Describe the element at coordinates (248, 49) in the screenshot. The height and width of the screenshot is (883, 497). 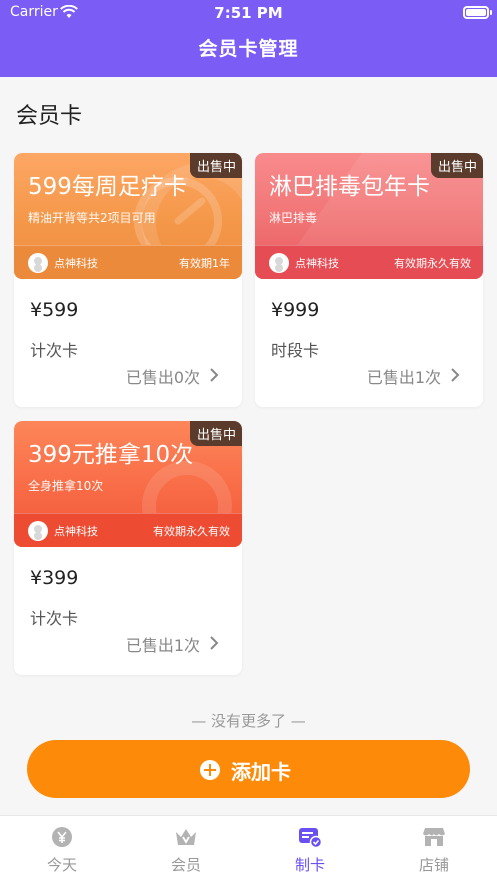
I see `page-title: 会员卡管理` at that location.